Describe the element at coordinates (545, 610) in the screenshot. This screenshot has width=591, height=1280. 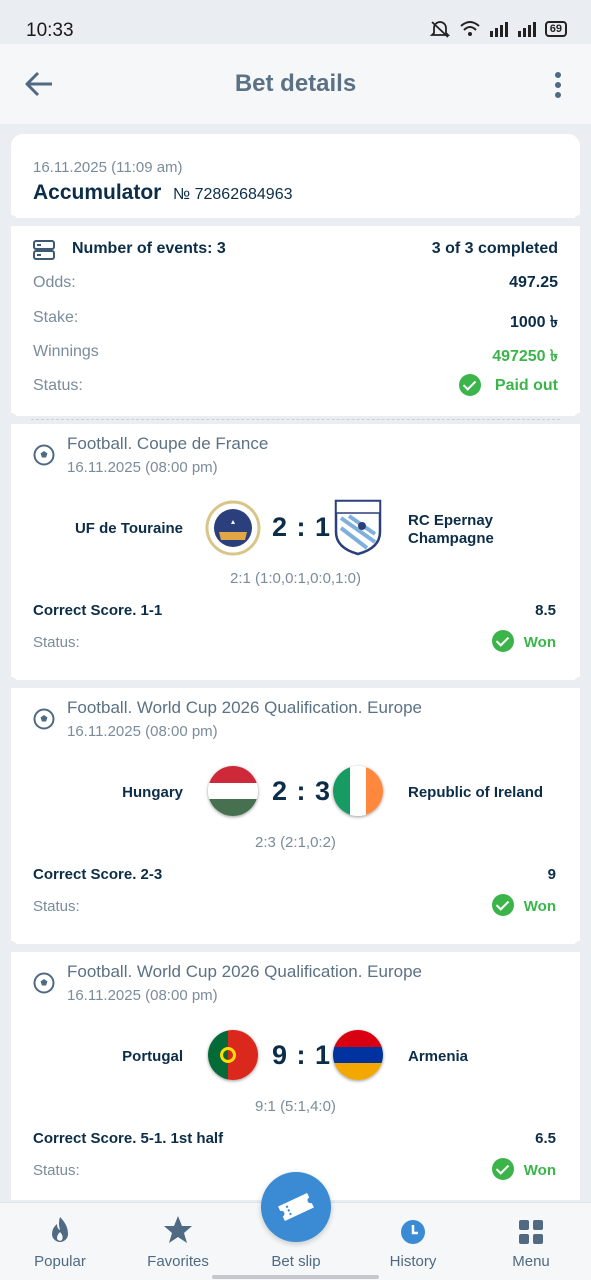
I see `event-odds: 8.5` at that location.